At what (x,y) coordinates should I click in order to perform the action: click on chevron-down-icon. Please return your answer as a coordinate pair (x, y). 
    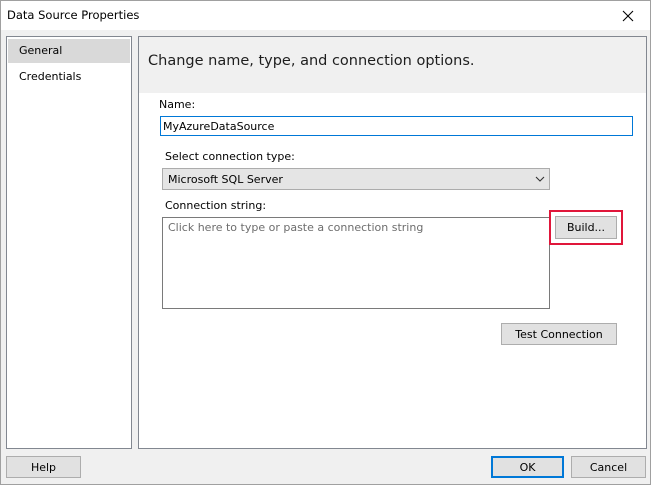
    Looking at the image, I should click on (540, 179).